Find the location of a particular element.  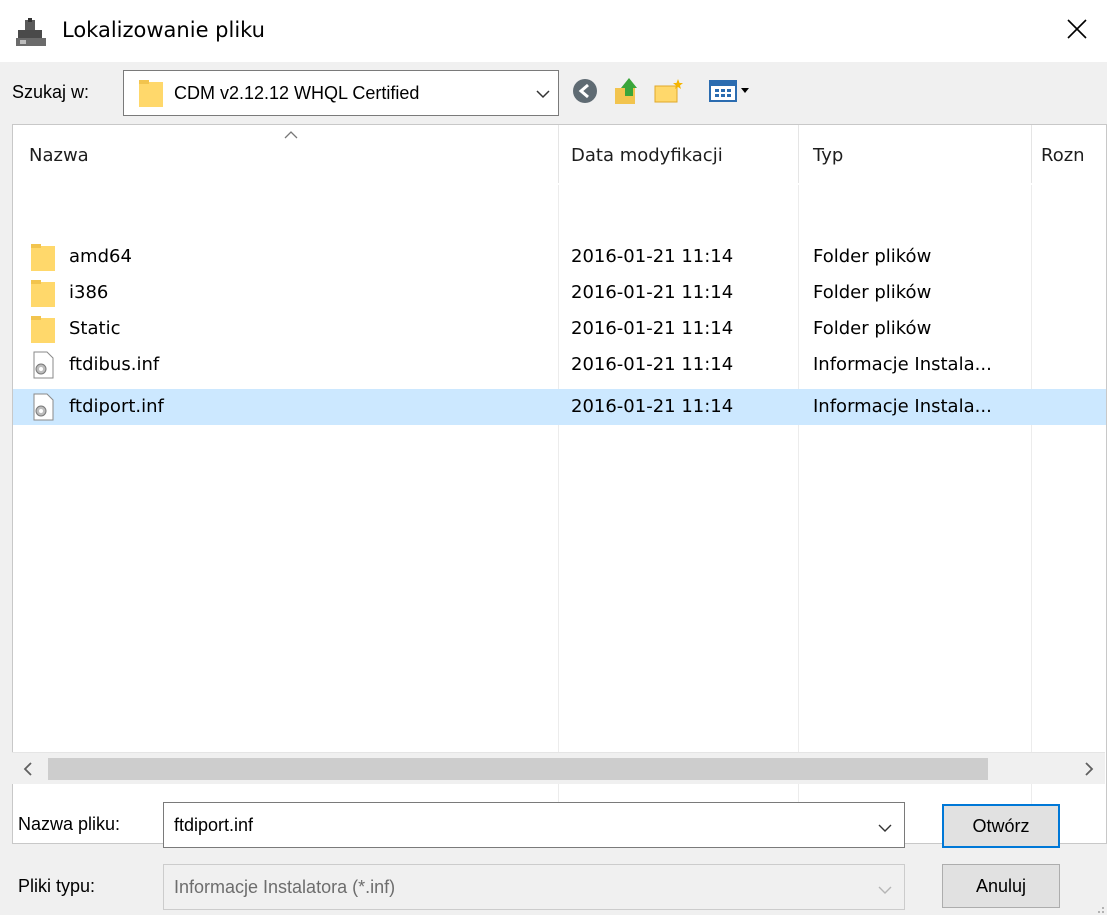

column-header-type: Typ is located at coordinates (828, 155).